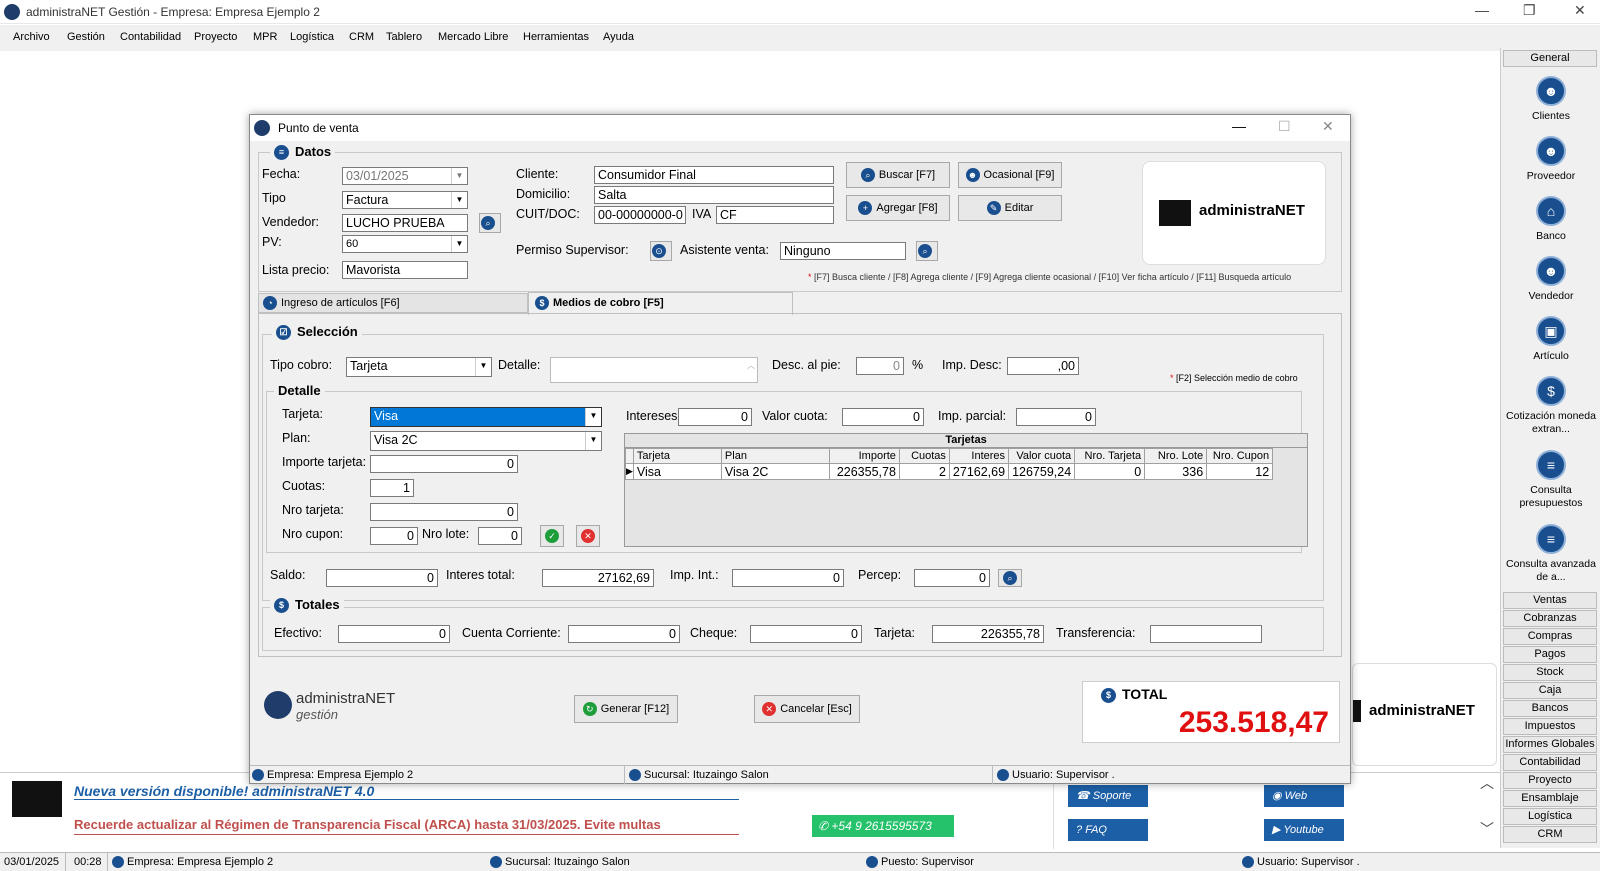 This screenshot has width=1600, height=871. I want to click on permiso-supervisor-button: ⊙, so click(661, 251).